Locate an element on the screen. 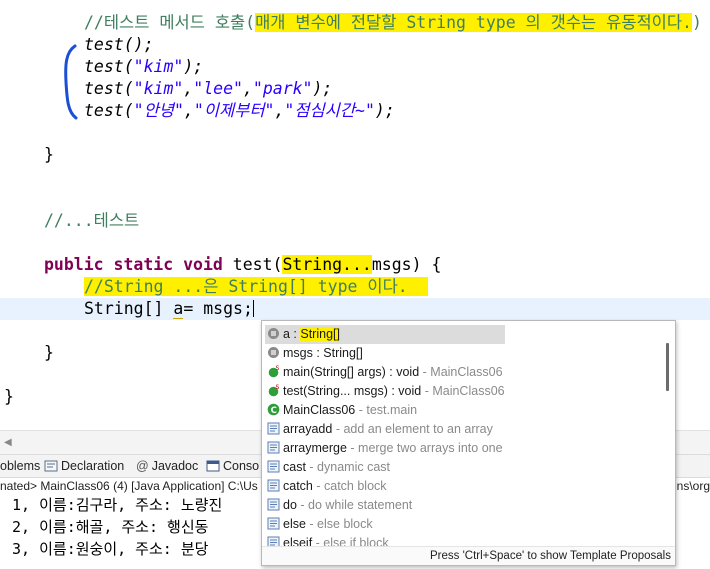 Image resolution: width=710 pixels, height=569 pixels. tab-problems: oblems is located at coordinates (20, 466).